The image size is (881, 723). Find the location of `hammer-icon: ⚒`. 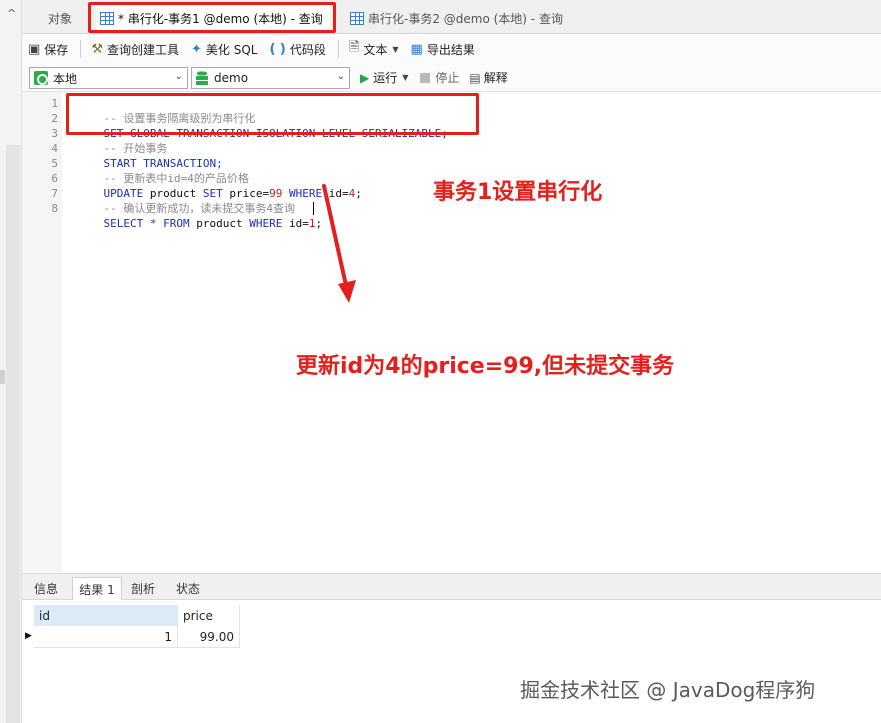

hammer-icon: ⚒ is located at coordinates (97, 49).